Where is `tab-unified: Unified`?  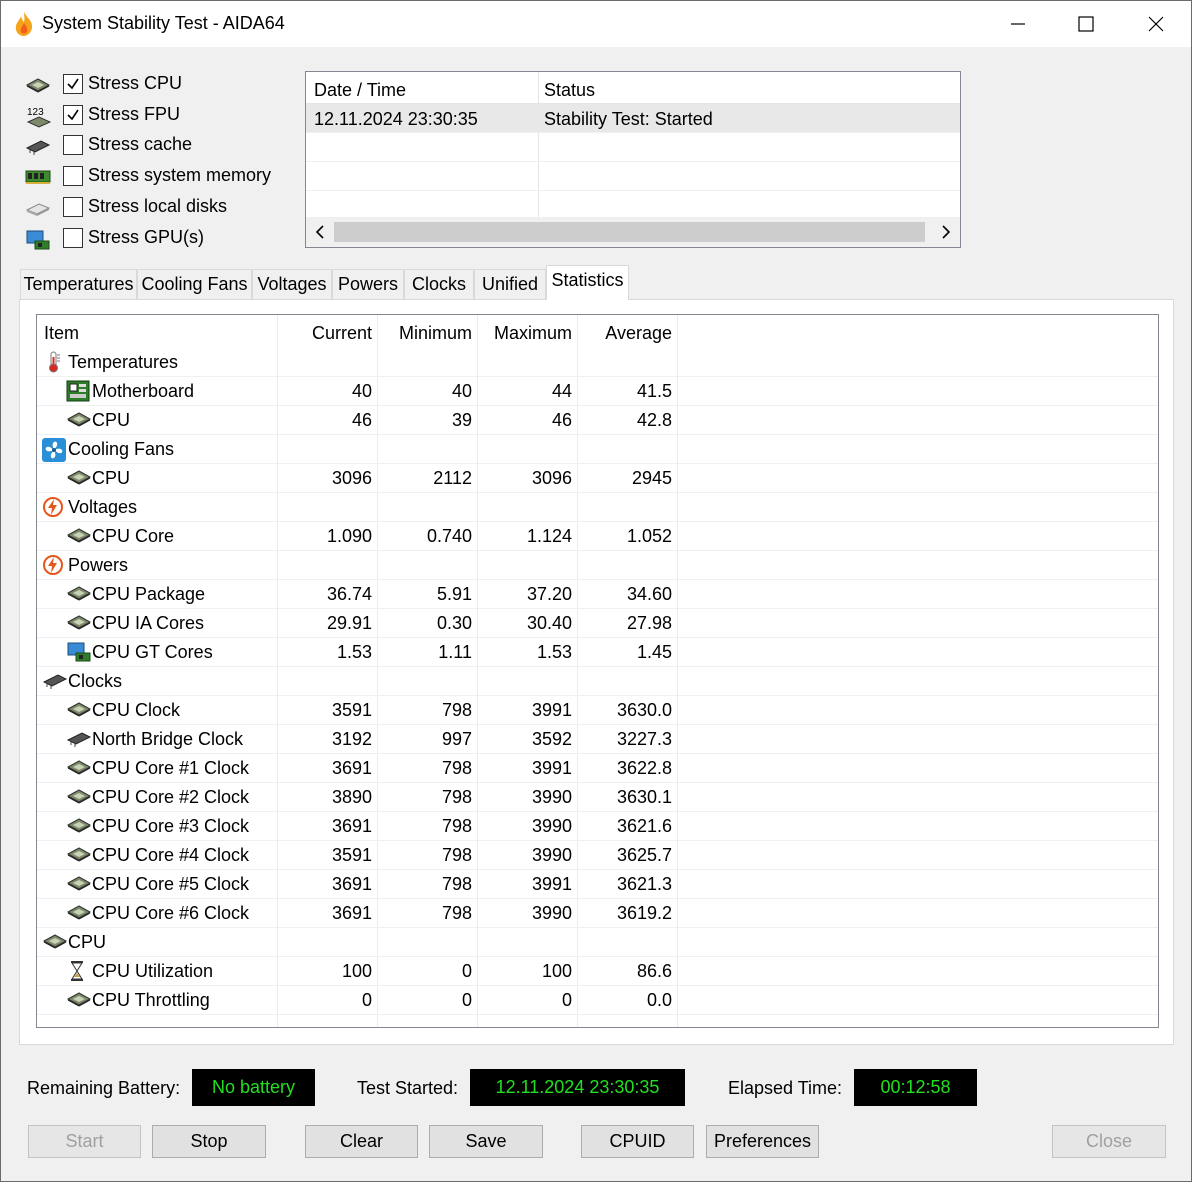
tab-unified: Unified is located at coordinates (510, 284).